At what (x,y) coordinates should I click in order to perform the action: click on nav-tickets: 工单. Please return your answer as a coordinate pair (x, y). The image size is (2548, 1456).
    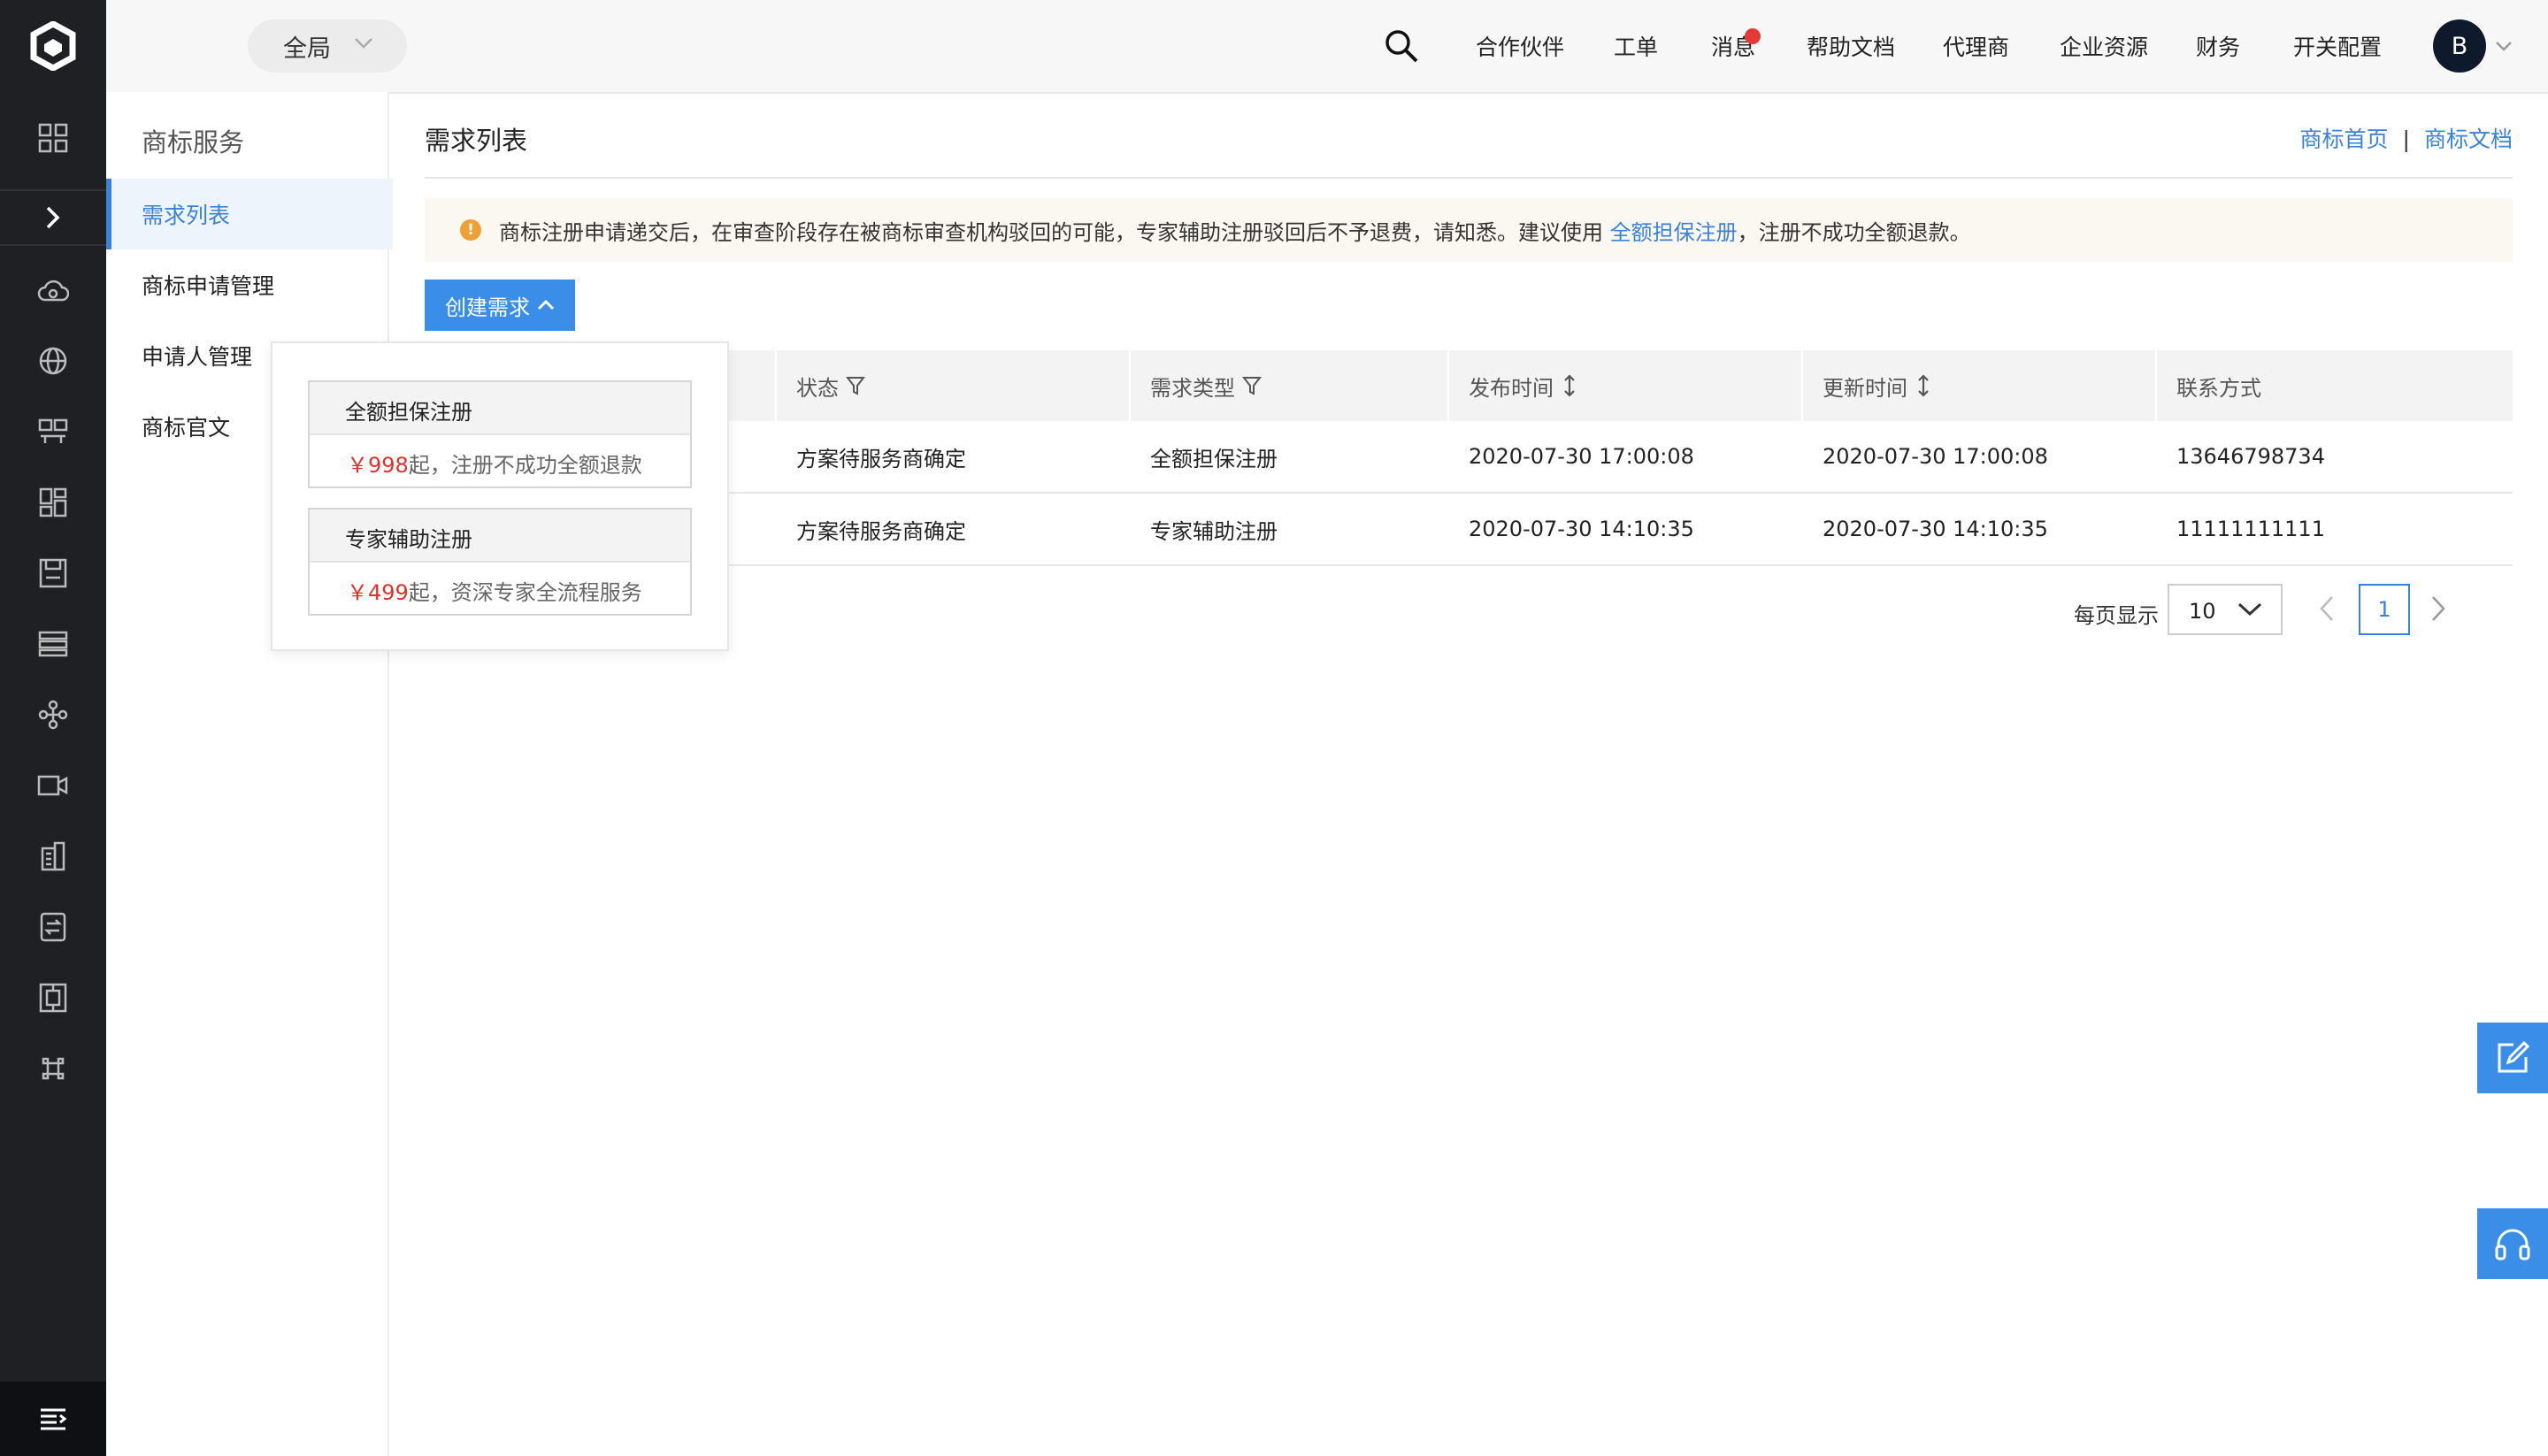
    Looking at the image, I should click on (1636, 46).